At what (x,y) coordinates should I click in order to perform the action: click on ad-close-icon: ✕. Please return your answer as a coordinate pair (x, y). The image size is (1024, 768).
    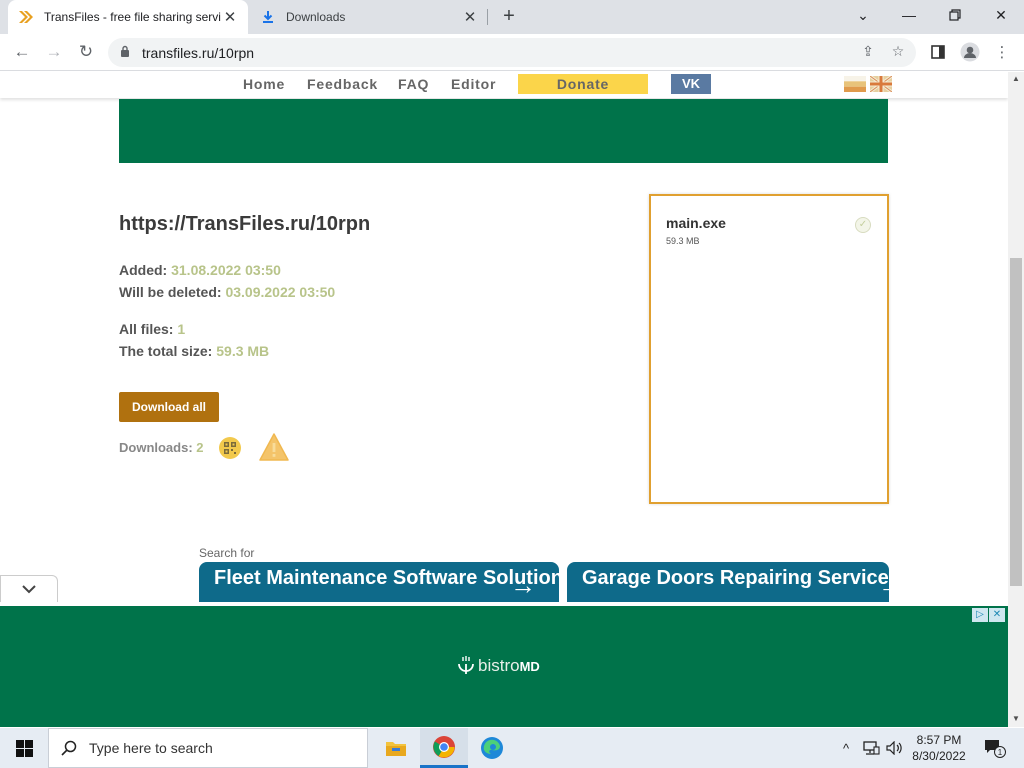
    Looking at the image, I should click on (997, 615).